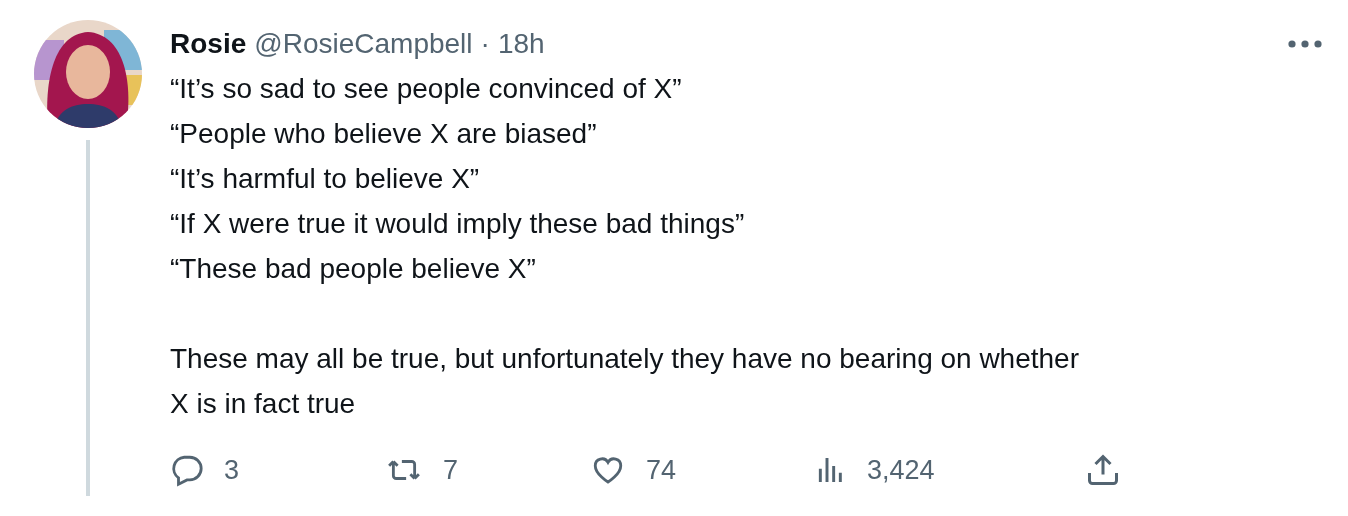  Describe the element at coordinates (875, 470) in the screenshot. I see `views-button: 3,424` at that location.